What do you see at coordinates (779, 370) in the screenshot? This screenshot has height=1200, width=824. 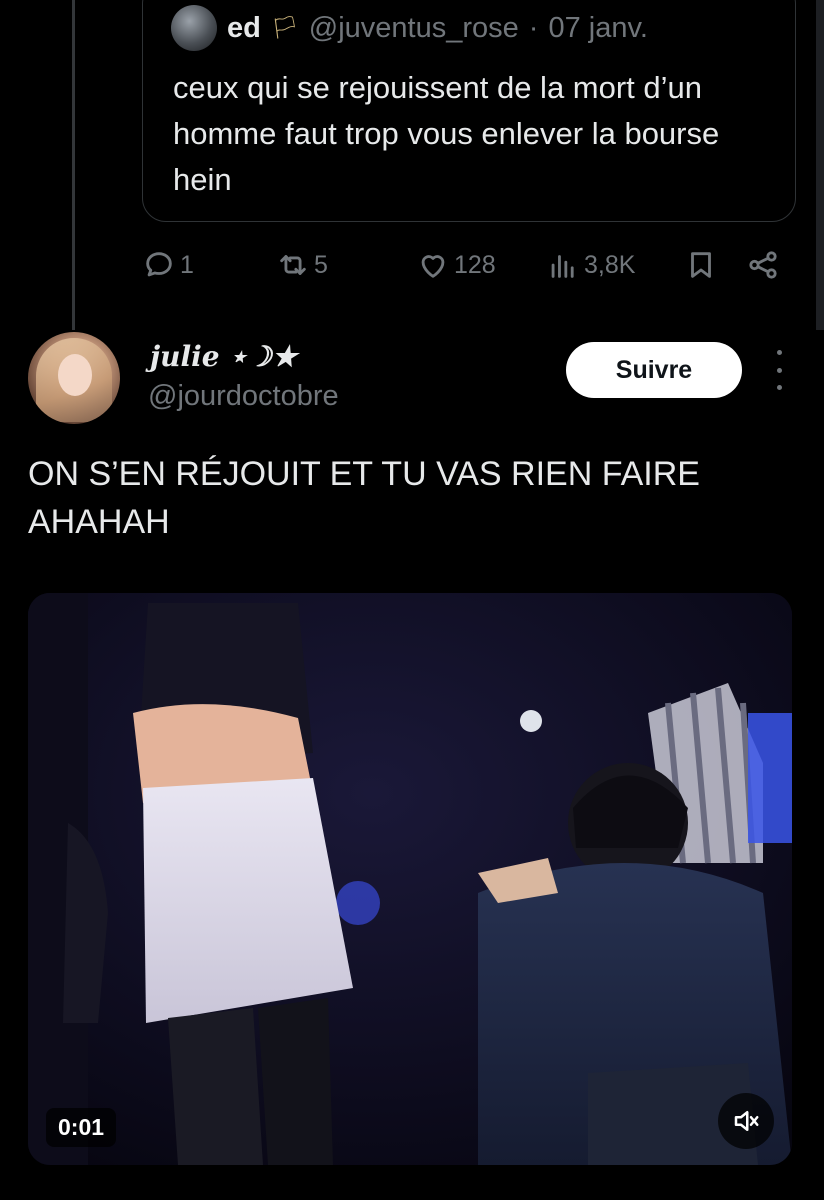 I see `more-vertical-icon` at bounding box center [779, 370].